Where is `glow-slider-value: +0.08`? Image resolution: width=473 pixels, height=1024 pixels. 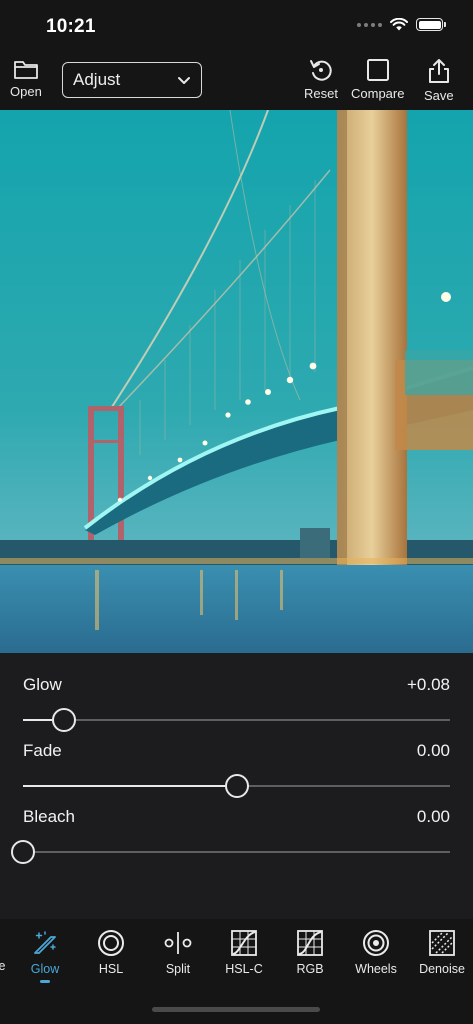 glow-slider-value: +0.08 is located at coordinates (428, 684).